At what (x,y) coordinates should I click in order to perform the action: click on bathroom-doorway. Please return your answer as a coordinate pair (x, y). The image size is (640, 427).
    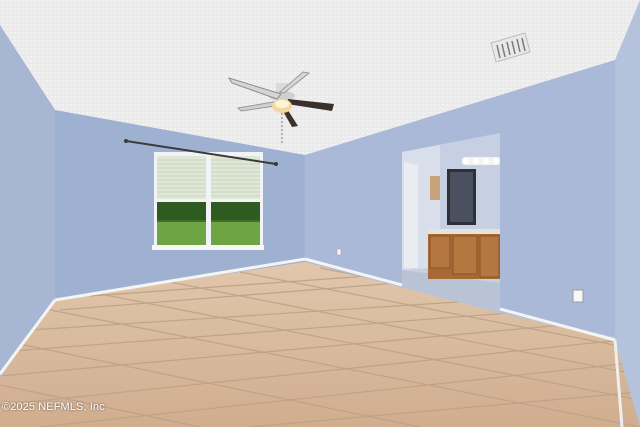
    Looking at the image, I should click on (451, 208).